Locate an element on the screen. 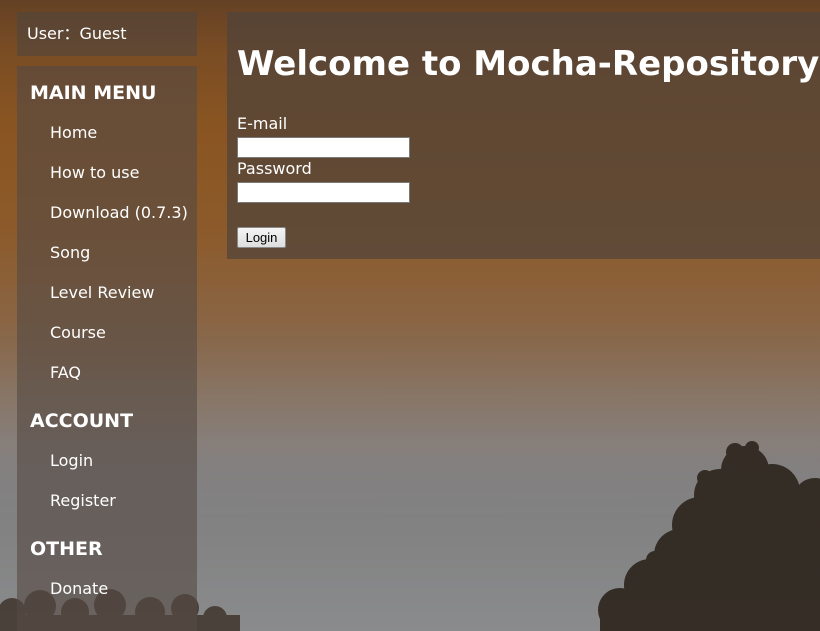 The height and width of the screenshot is (631, 820). page-title: Welcome to Mocha-Repository is located at coordinates (528, 64).